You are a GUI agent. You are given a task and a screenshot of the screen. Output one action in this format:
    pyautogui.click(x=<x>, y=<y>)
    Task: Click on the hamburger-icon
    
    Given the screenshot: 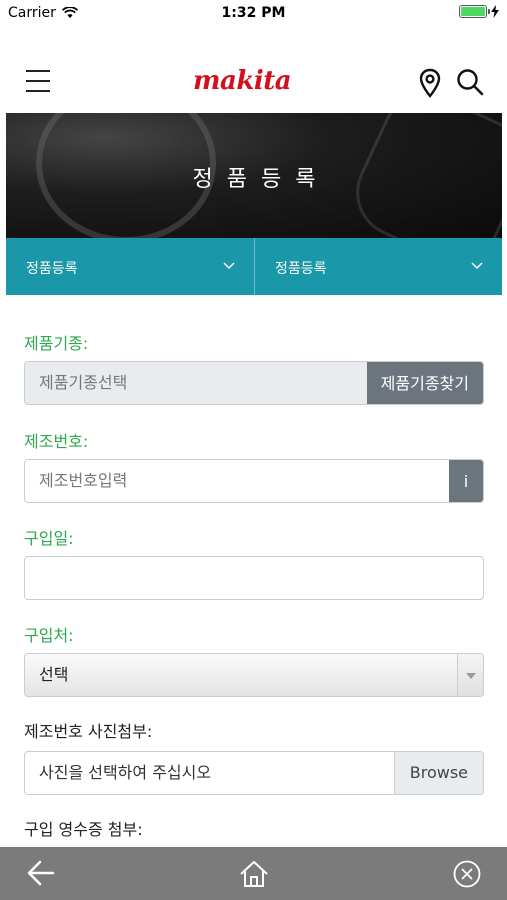 What is the action you would take?
    pyautogui.click(x=38, y=71)
    